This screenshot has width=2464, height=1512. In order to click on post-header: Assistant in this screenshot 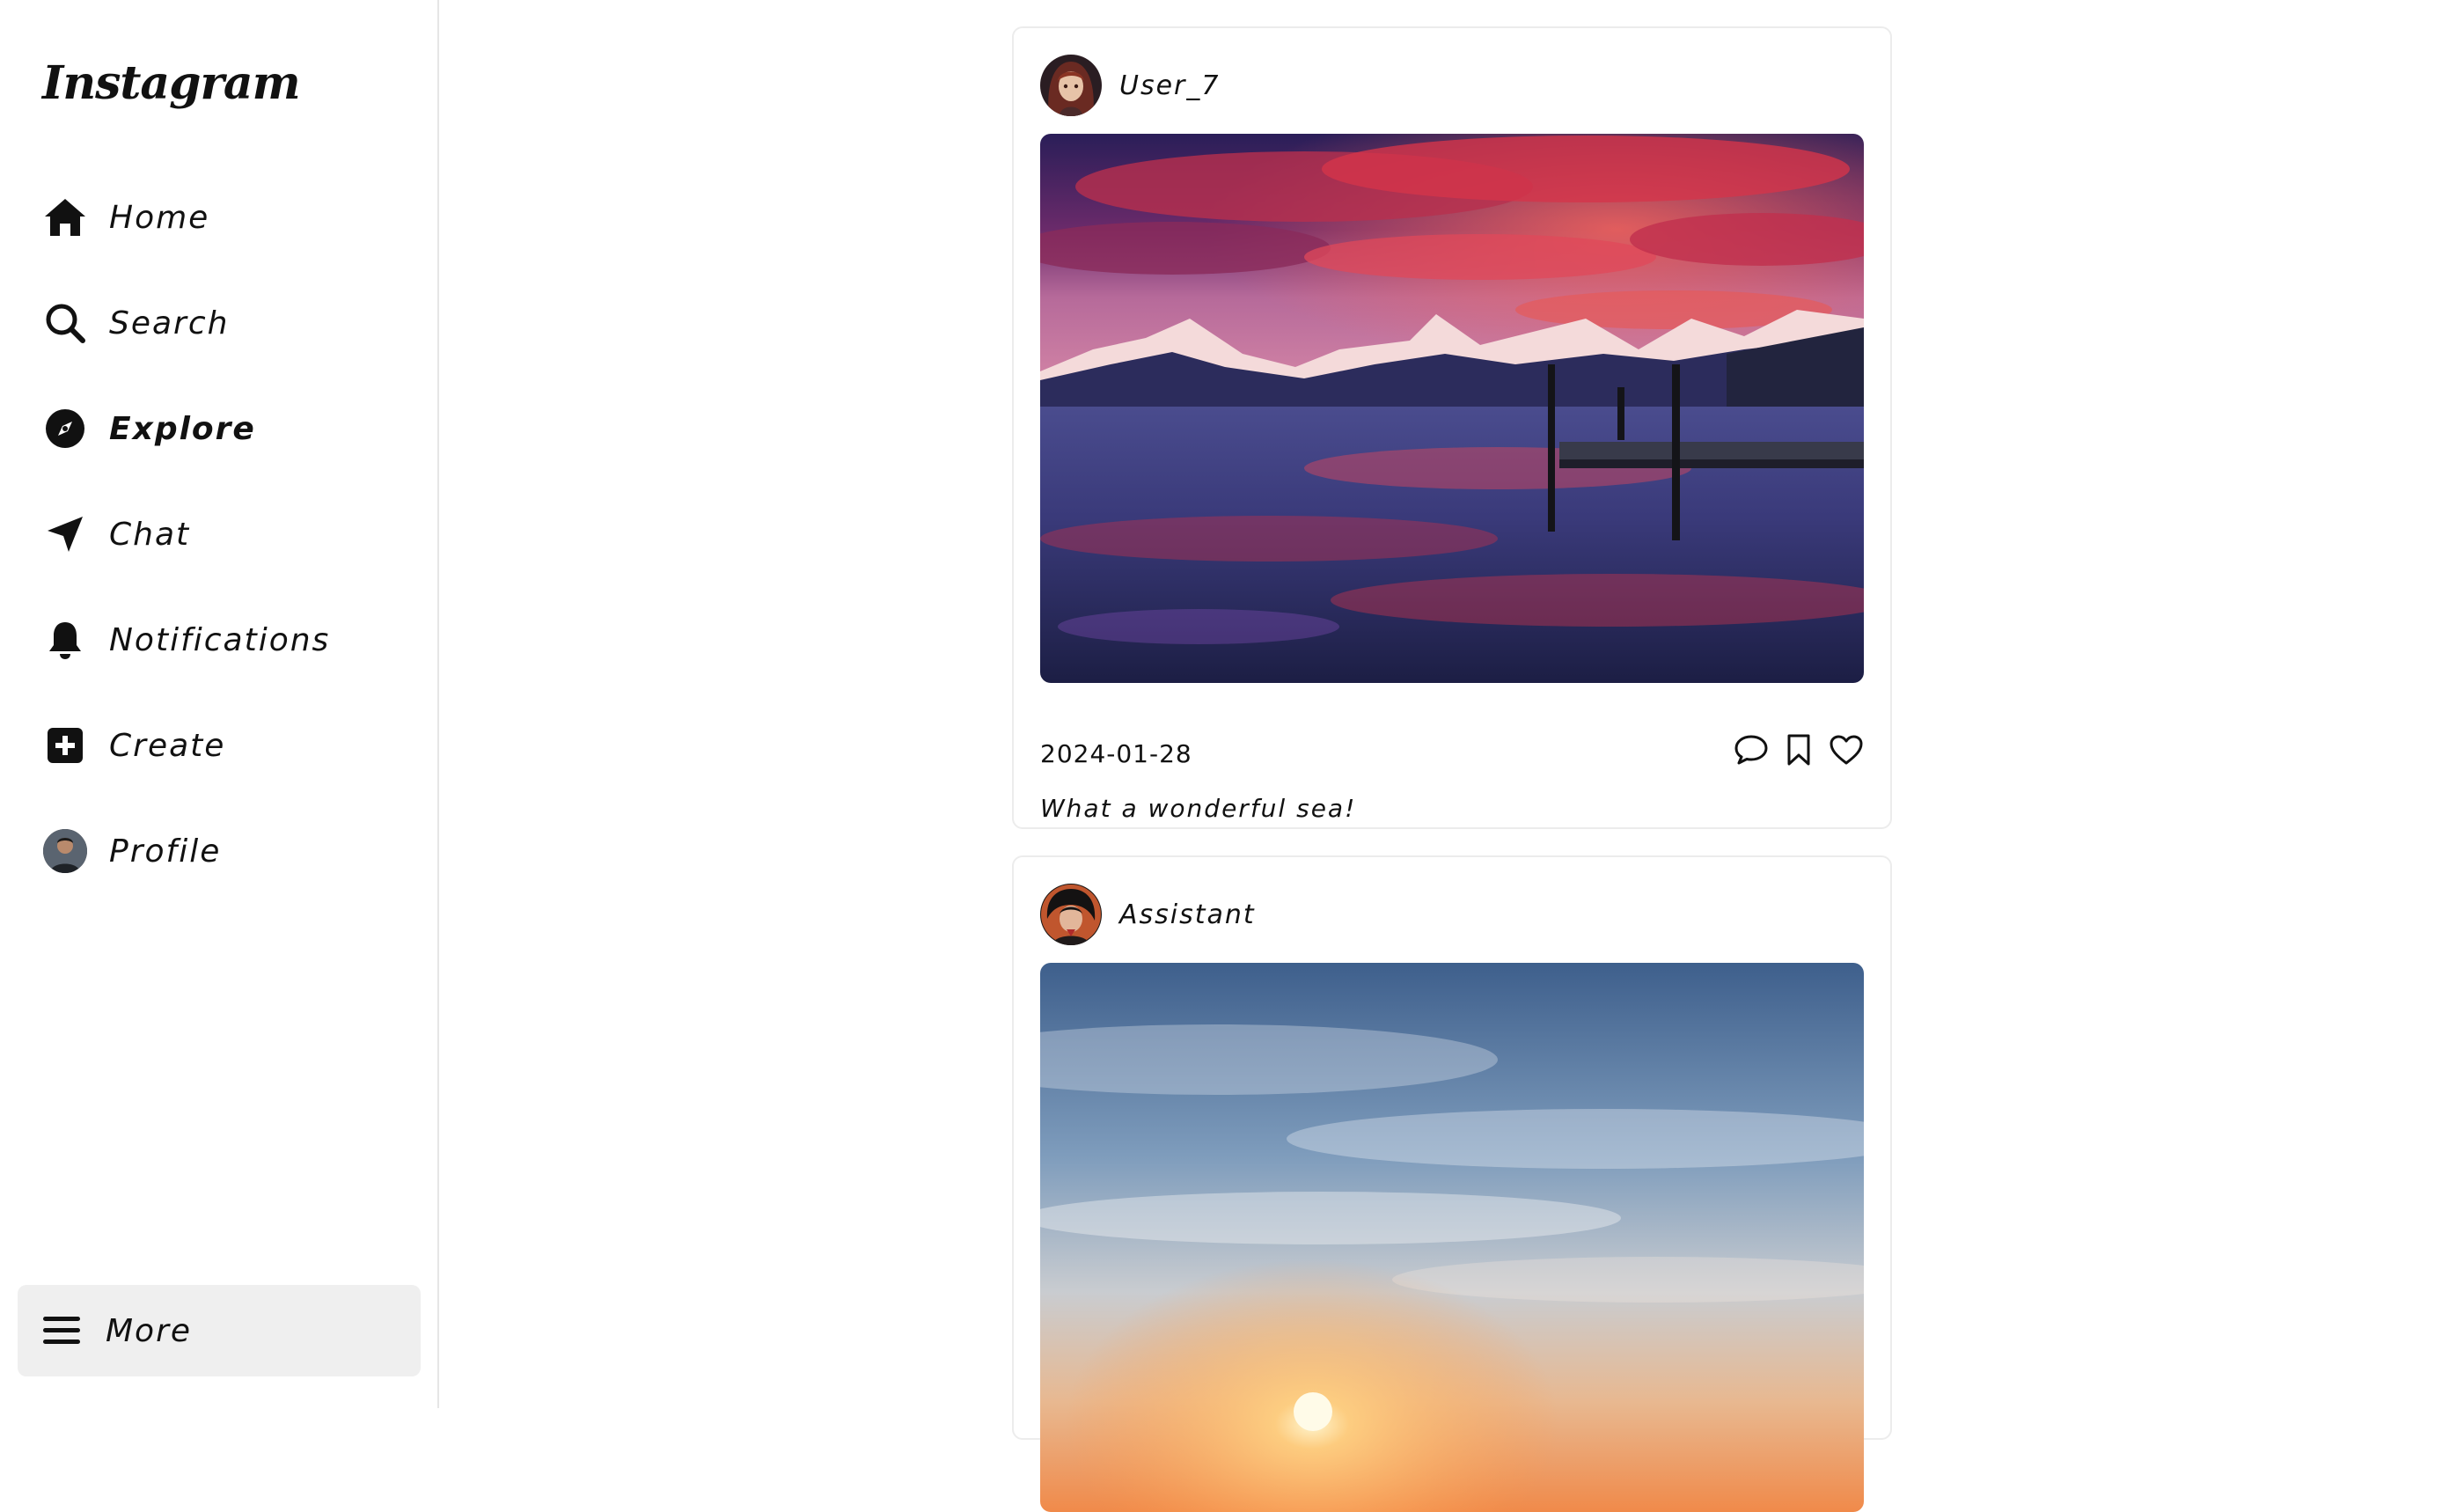, I will do `click(1148, 914)`.